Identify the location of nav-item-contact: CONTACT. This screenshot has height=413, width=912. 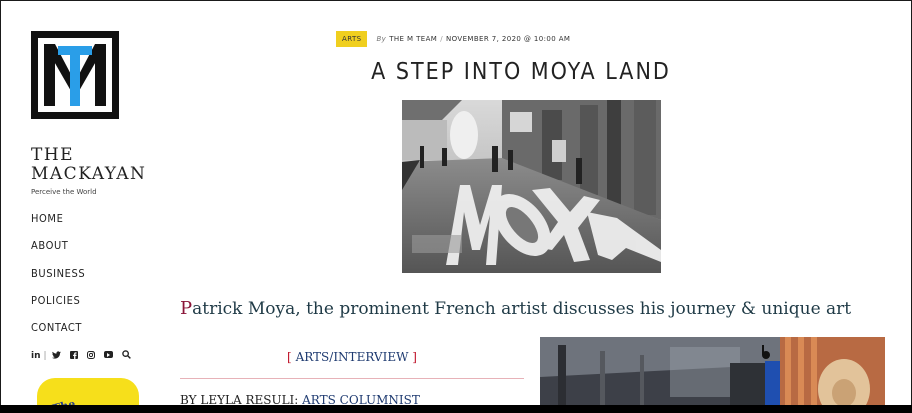
(58, 334).